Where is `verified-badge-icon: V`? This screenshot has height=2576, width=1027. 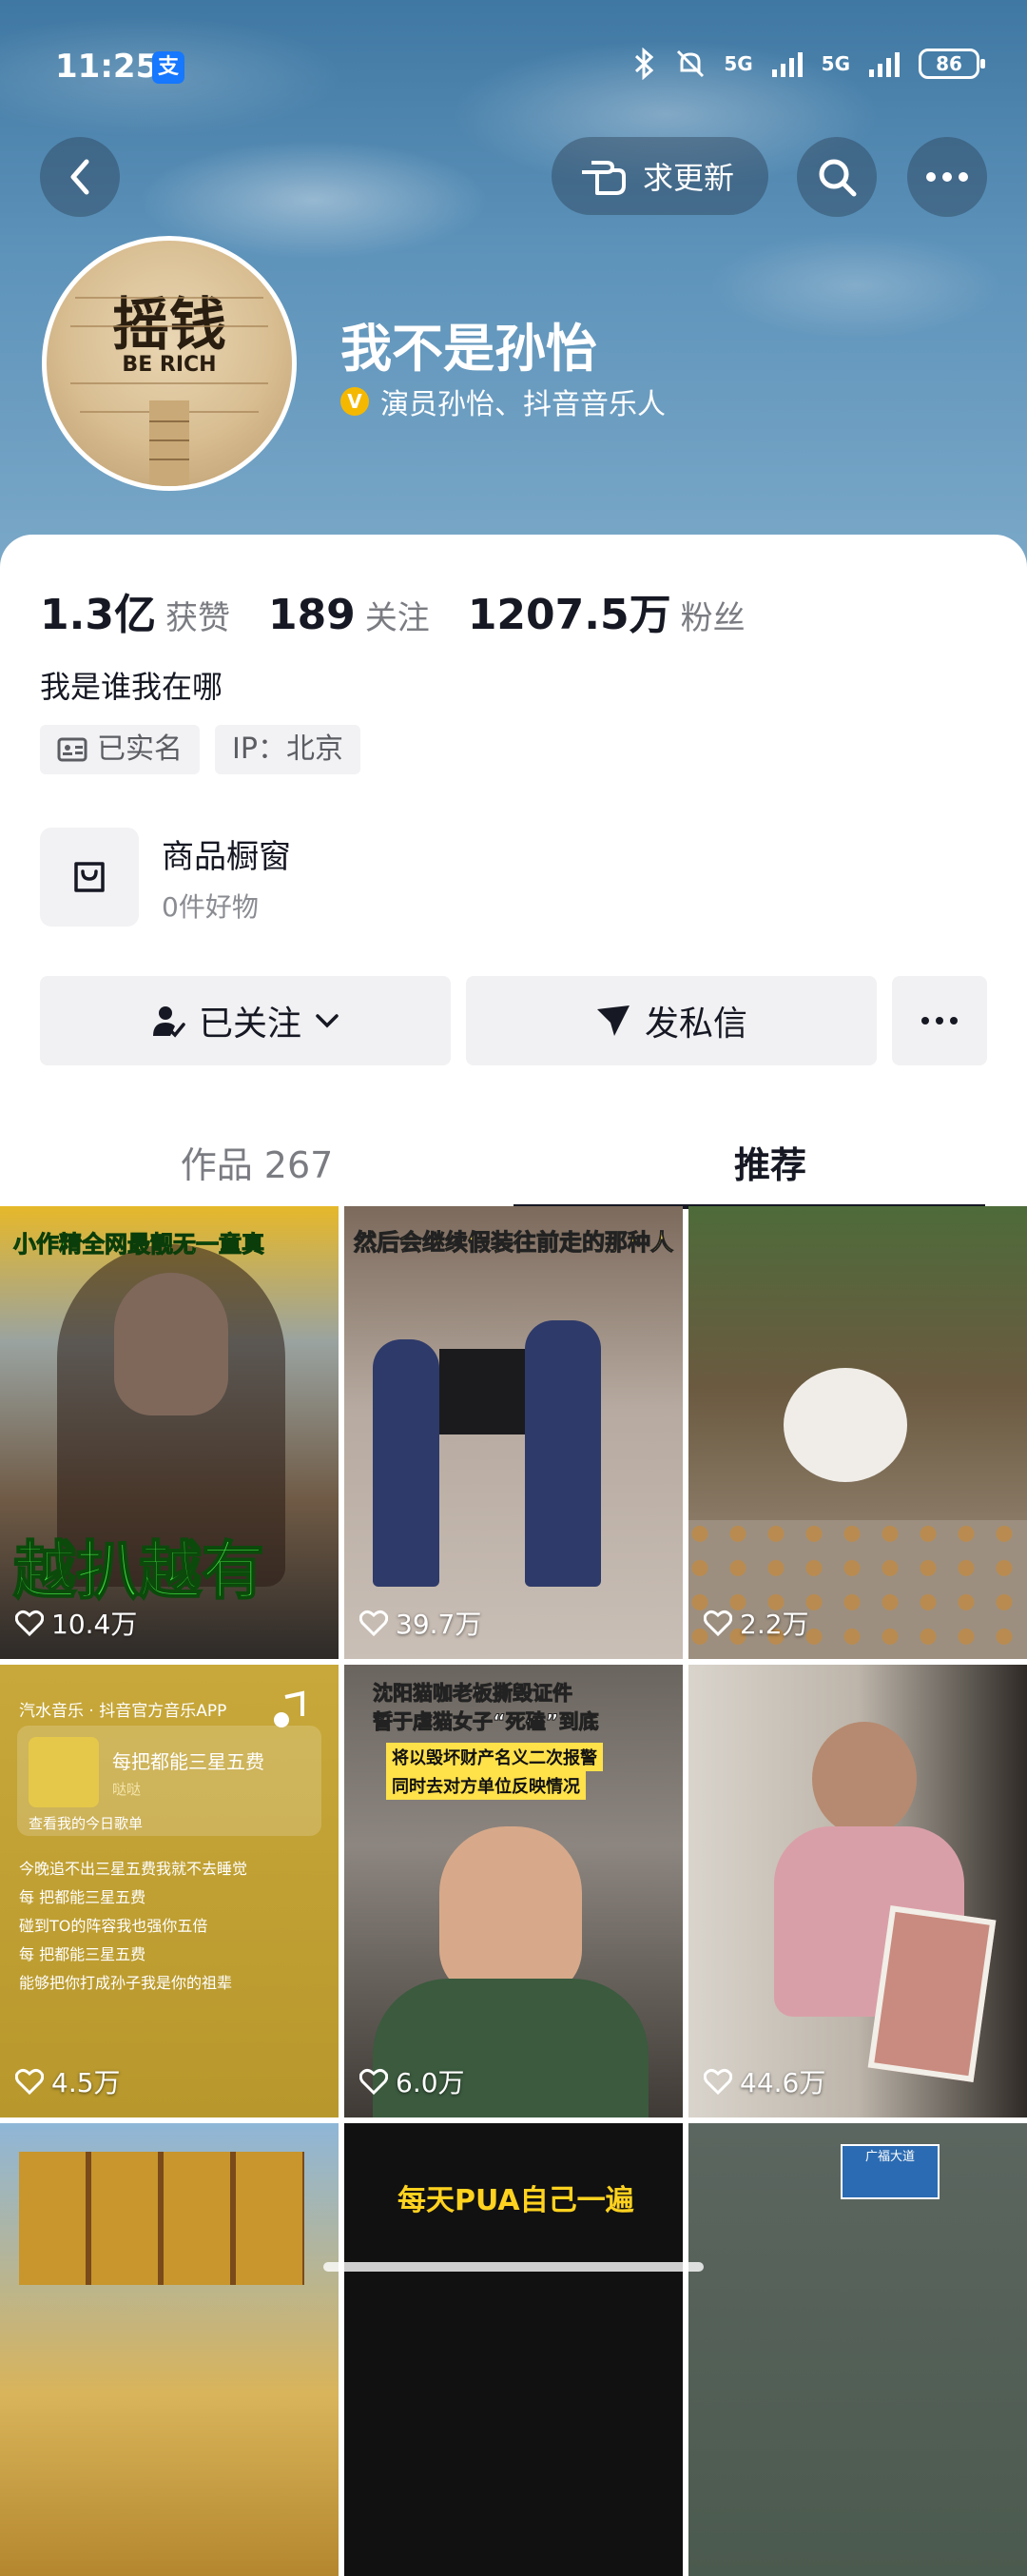
verified-badge-icon: V is located at coordinates (354, 402).